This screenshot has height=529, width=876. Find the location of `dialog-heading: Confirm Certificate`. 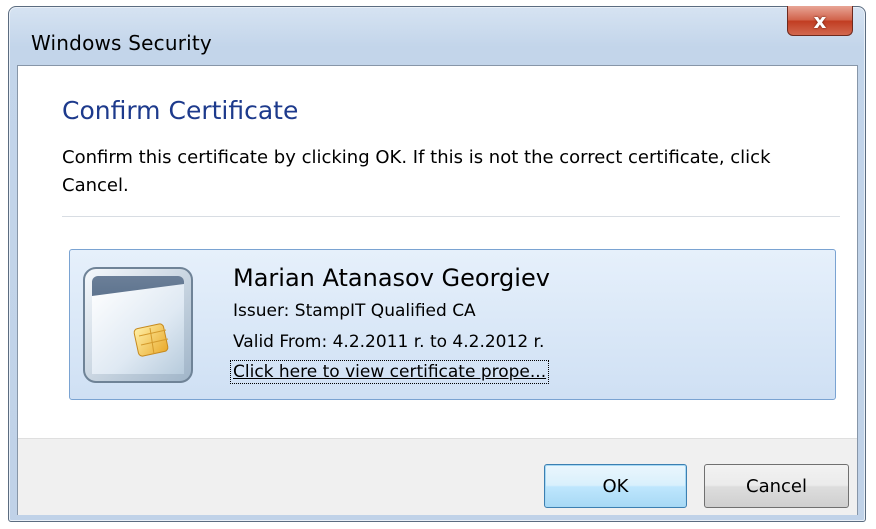

dialog-heading: Confirm Certificate is located at coordinates (180, 110).